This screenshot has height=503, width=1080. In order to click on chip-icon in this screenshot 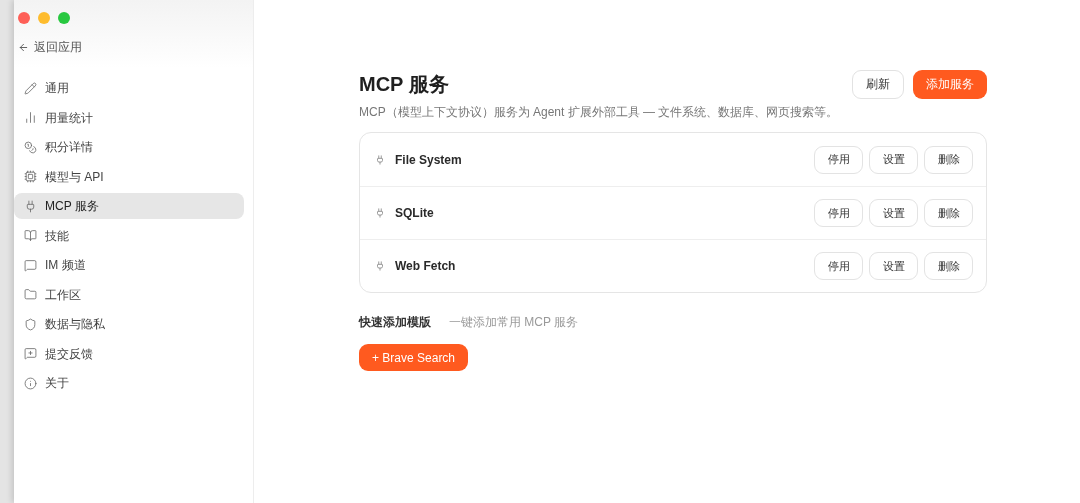, I will do `click(30, 176)`.